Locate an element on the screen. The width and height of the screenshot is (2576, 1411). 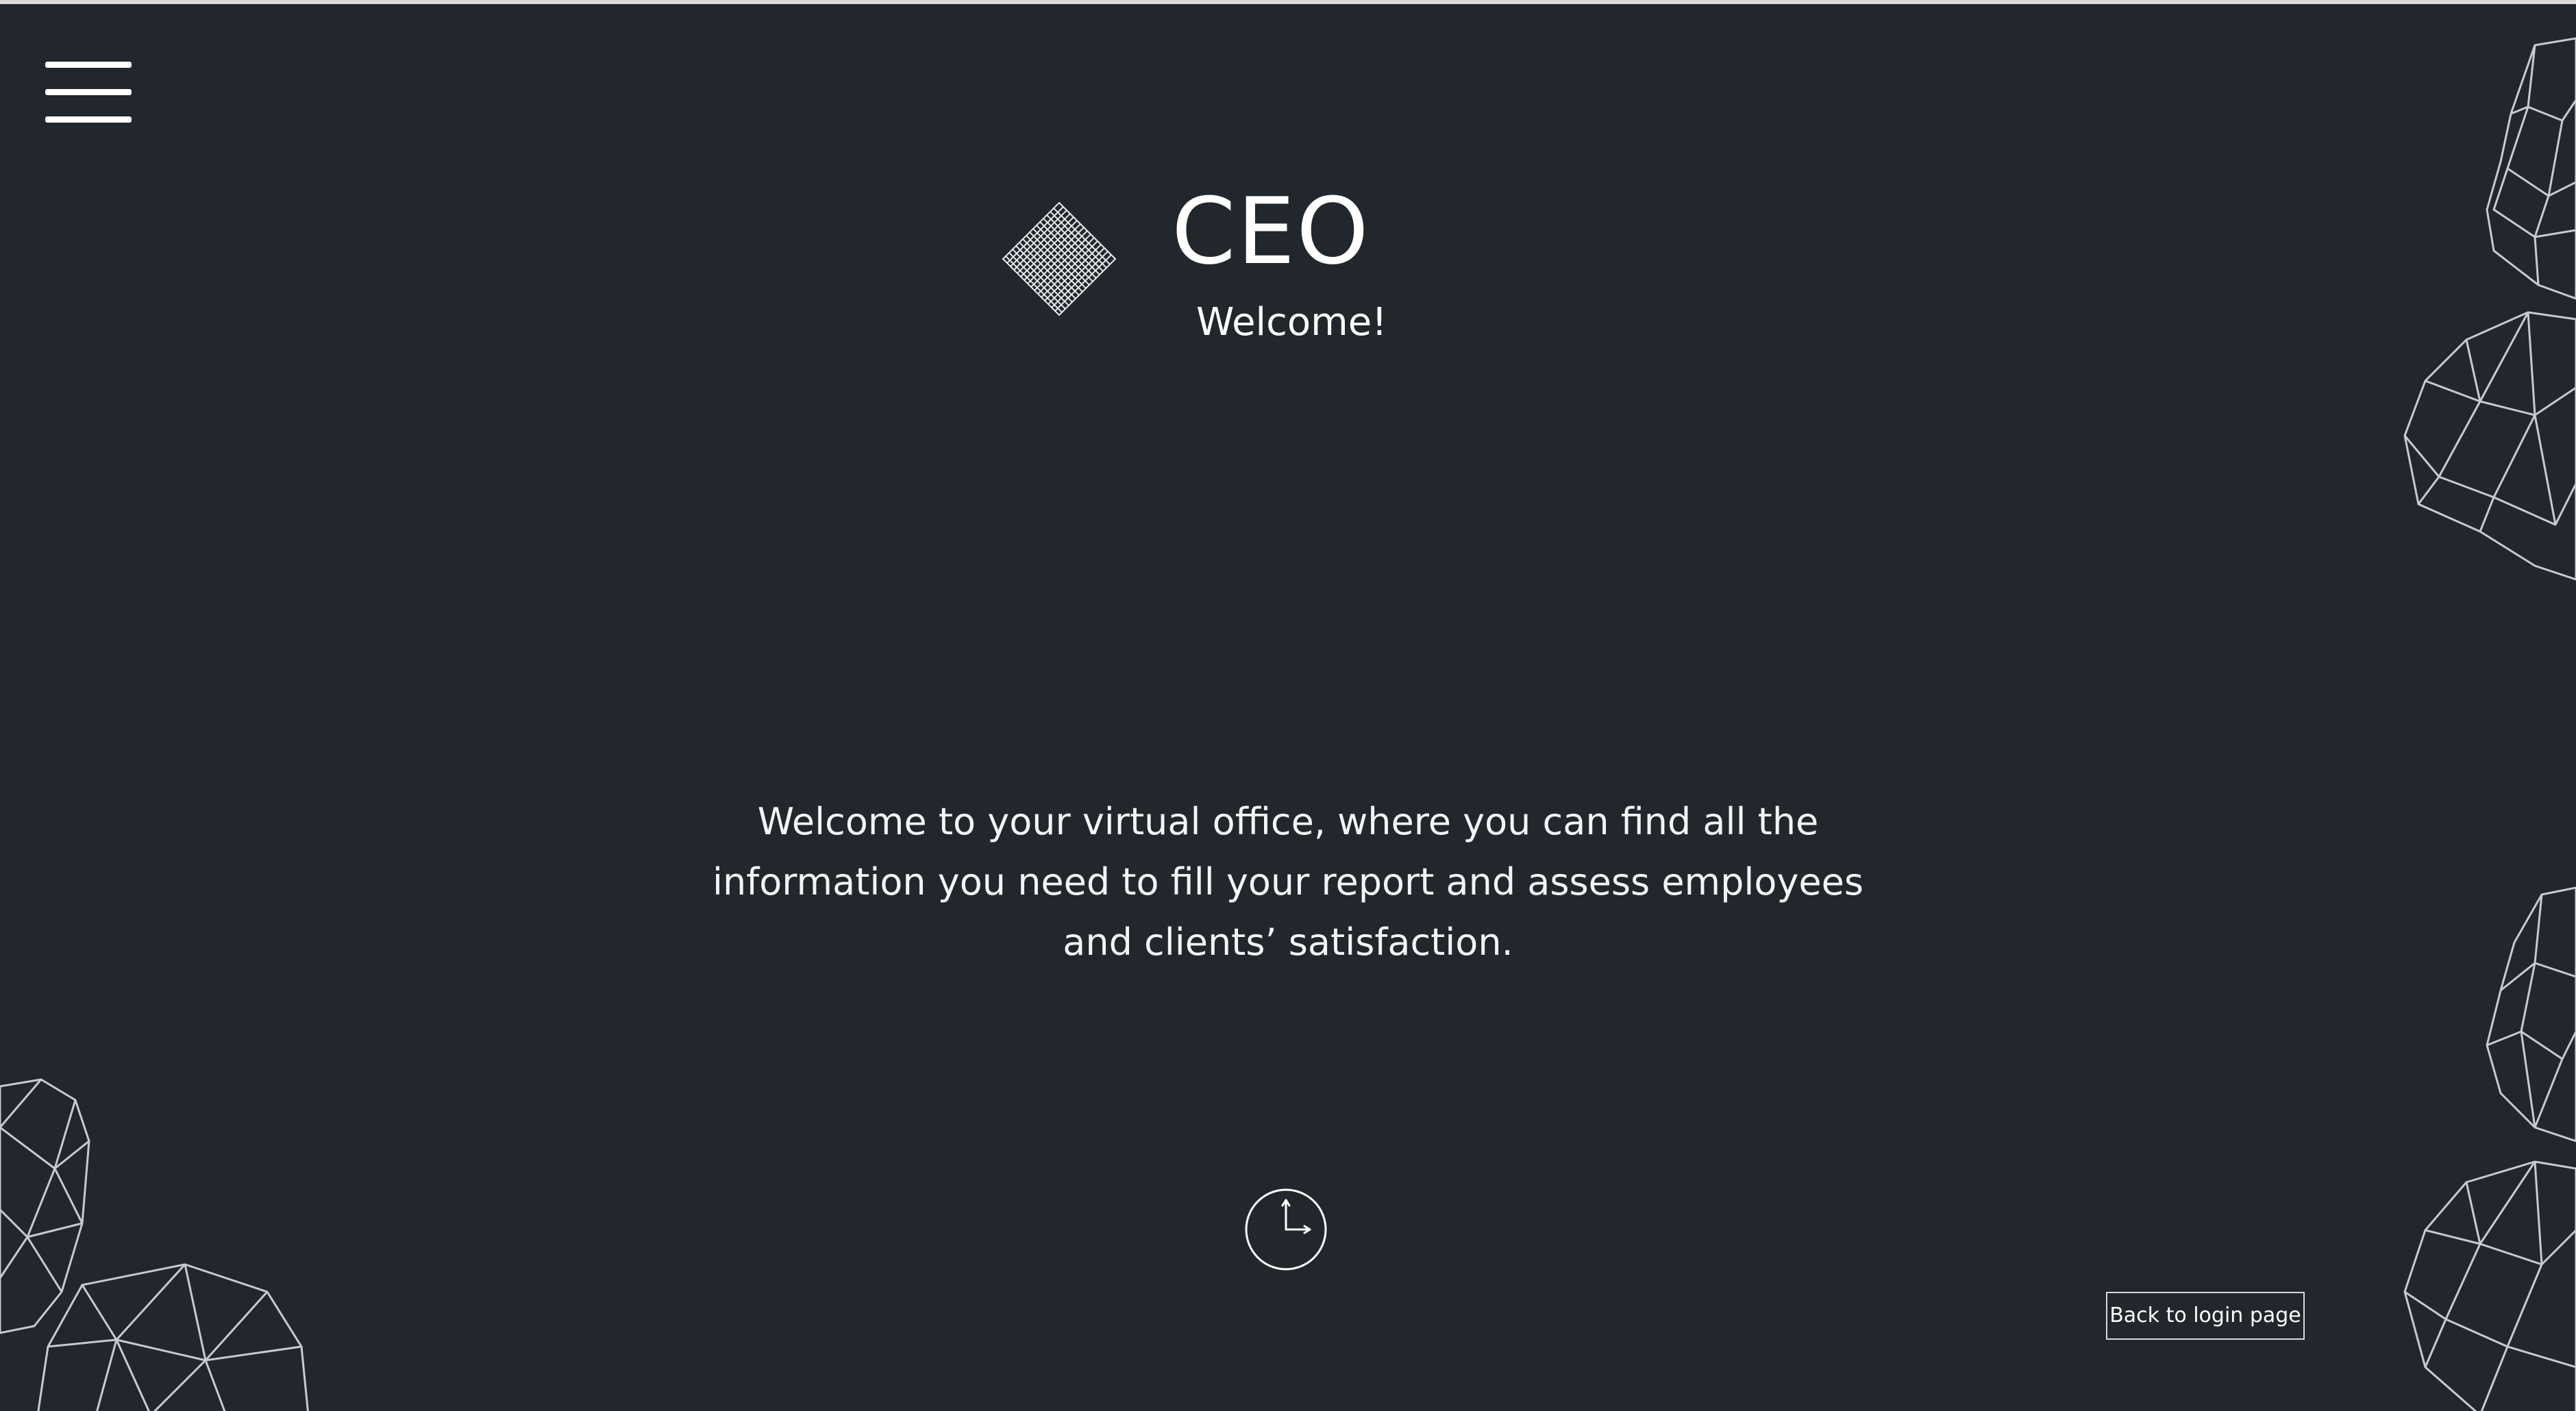
welcome-subtitle: Welcome! is located at coordinates (1291, 323).